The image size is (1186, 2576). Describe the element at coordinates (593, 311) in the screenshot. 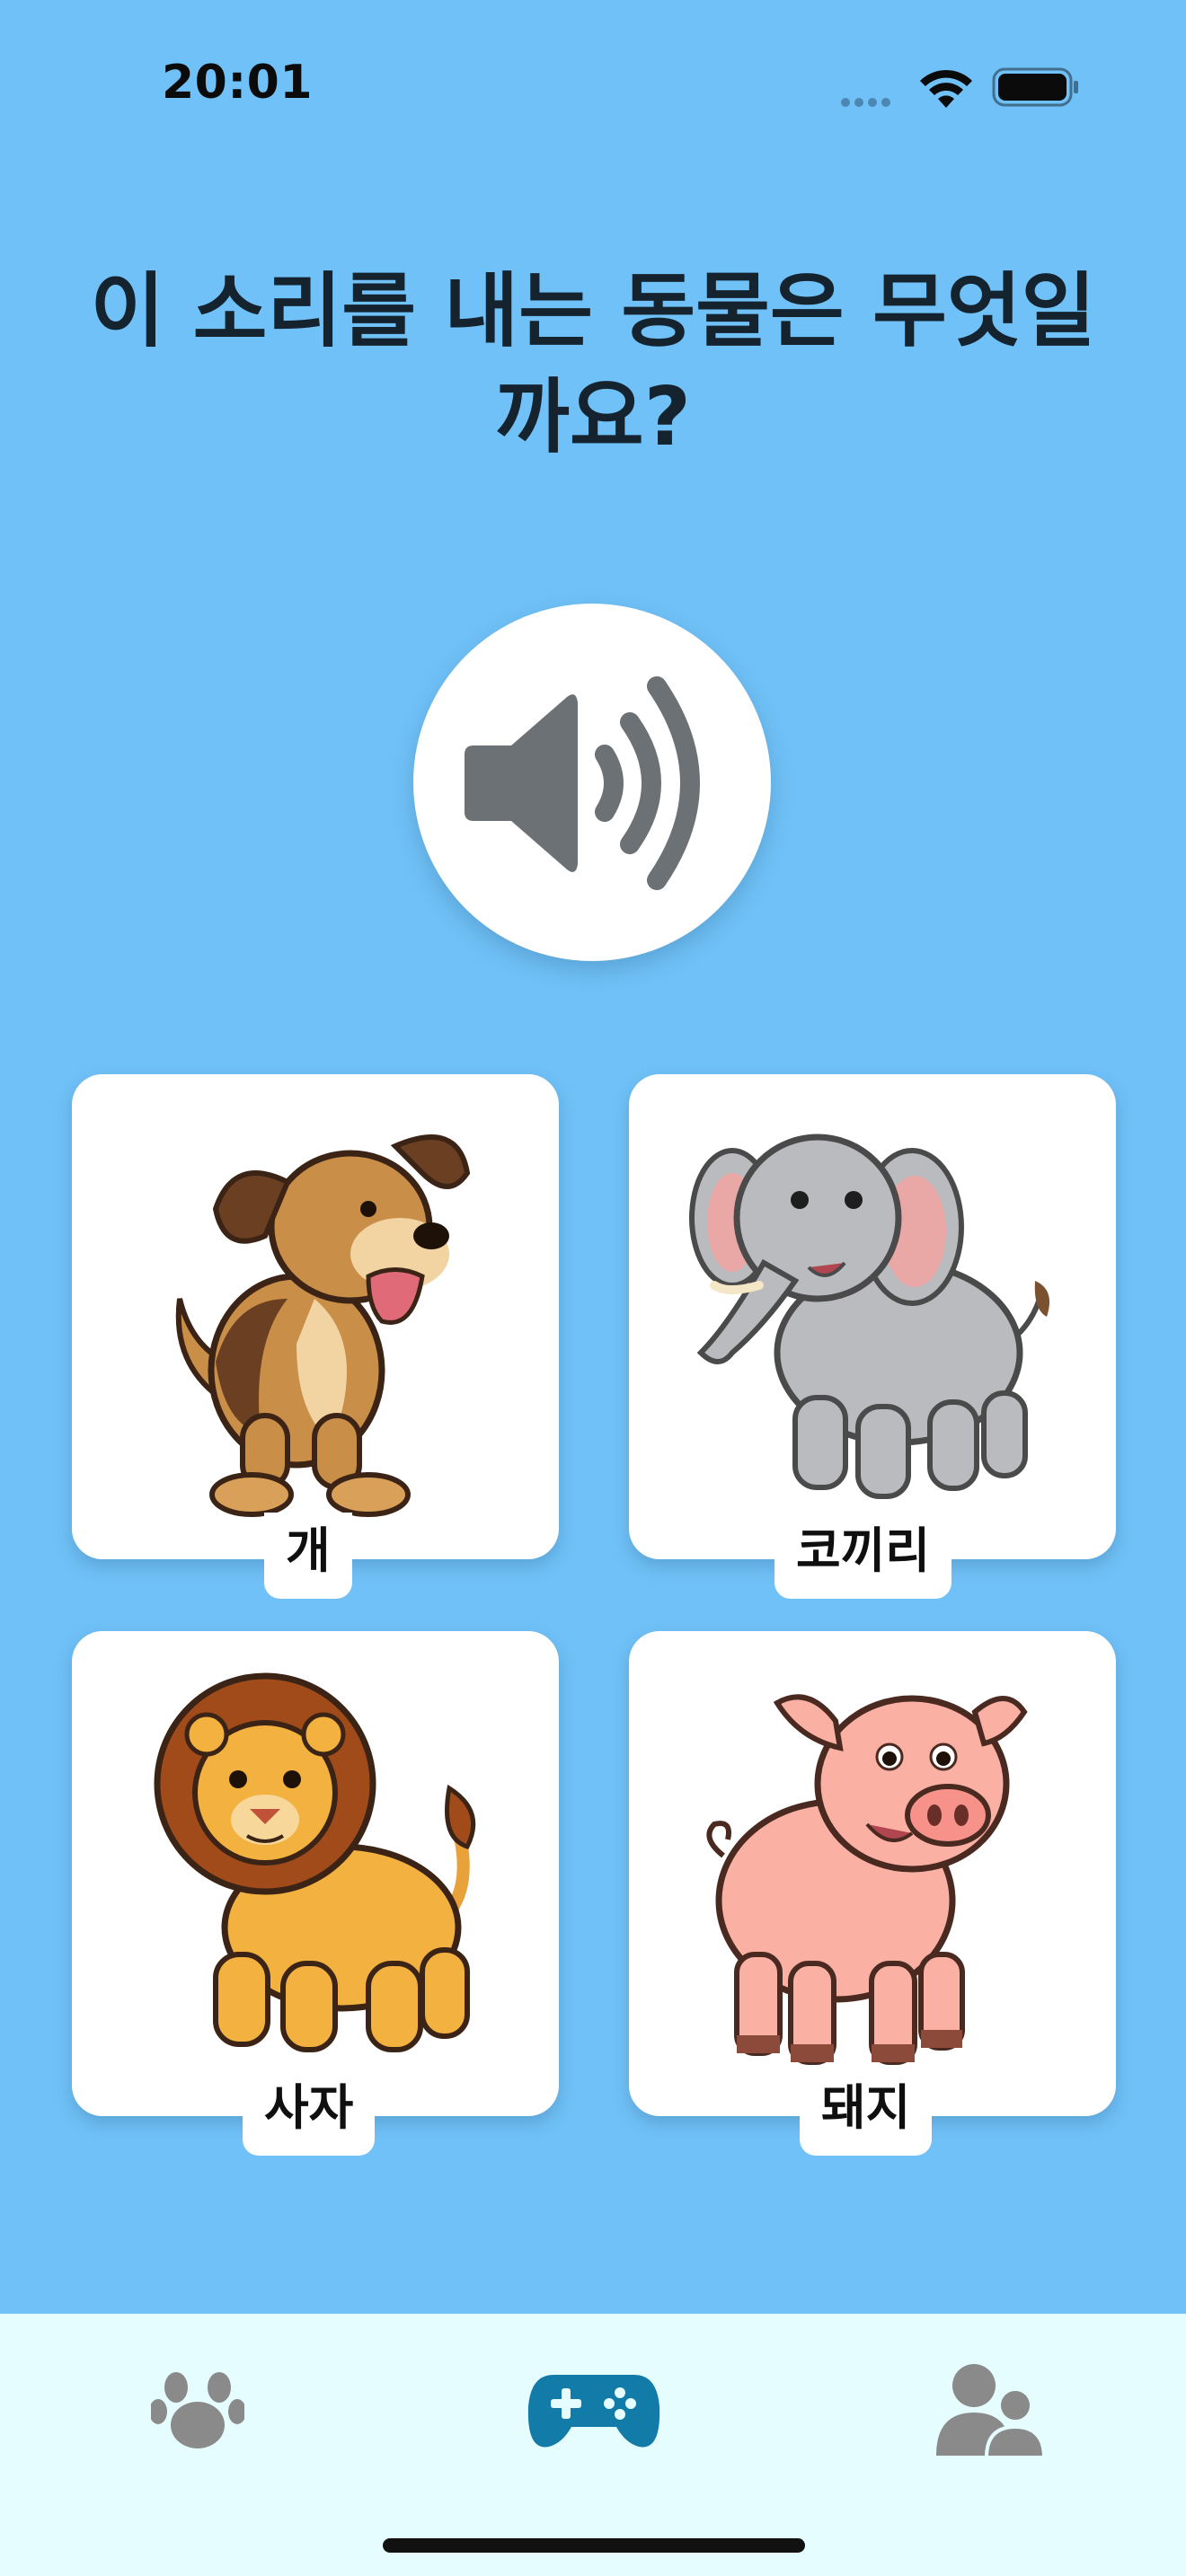

I see `question-line-1: 이 소리를 내는 동물은 무엇일` at that location.